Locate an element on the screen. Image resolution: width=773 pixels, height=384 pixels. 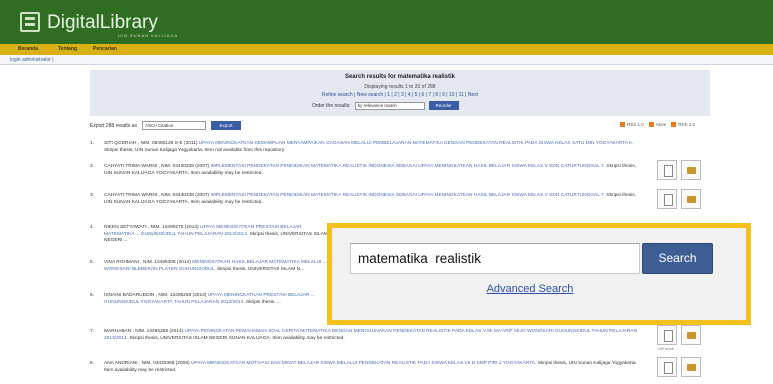
search-button: Search is located at coordinates (677, 258).